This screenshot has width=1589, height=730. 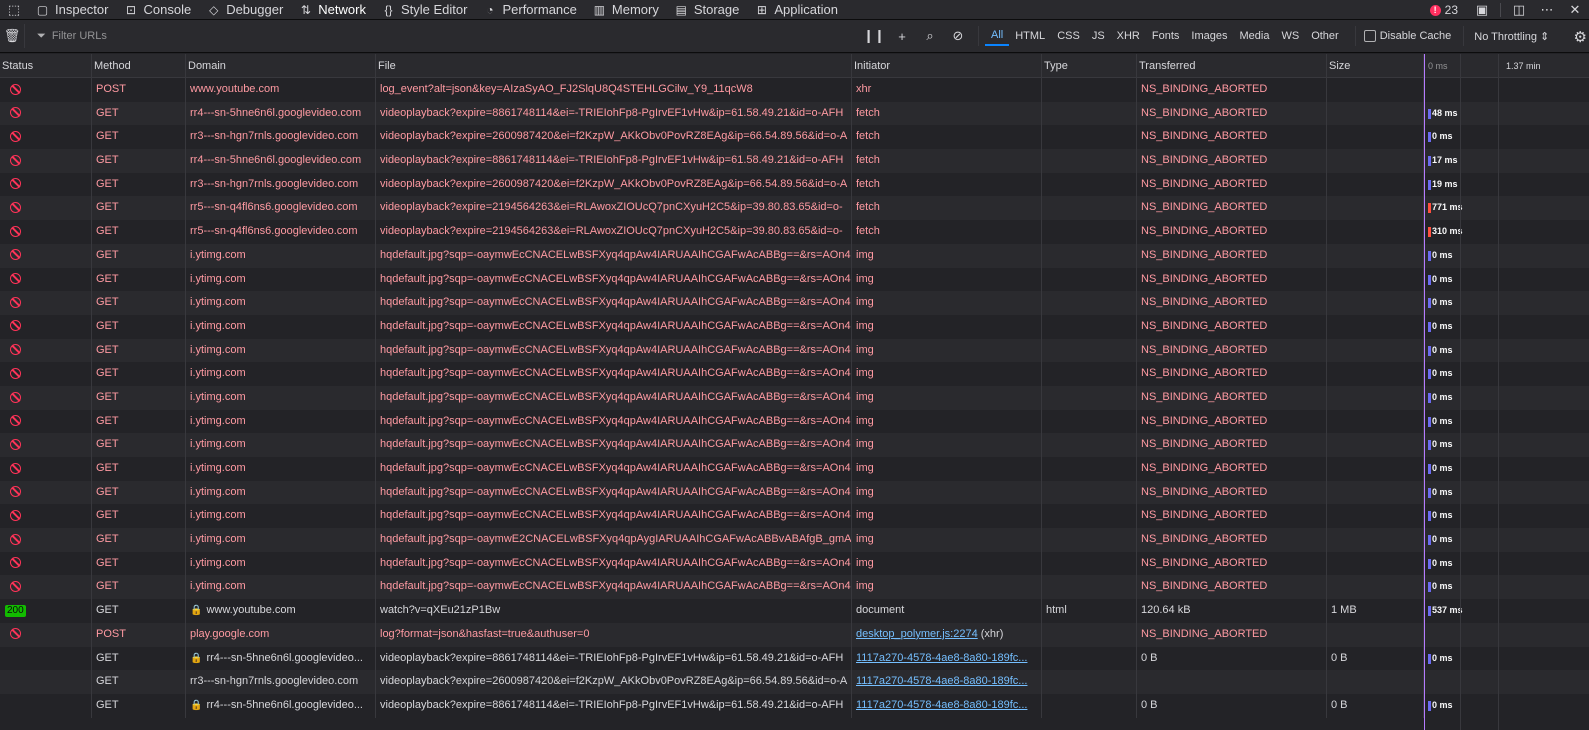 I want to click on filter-urls-input, so click(x=401, y=36).